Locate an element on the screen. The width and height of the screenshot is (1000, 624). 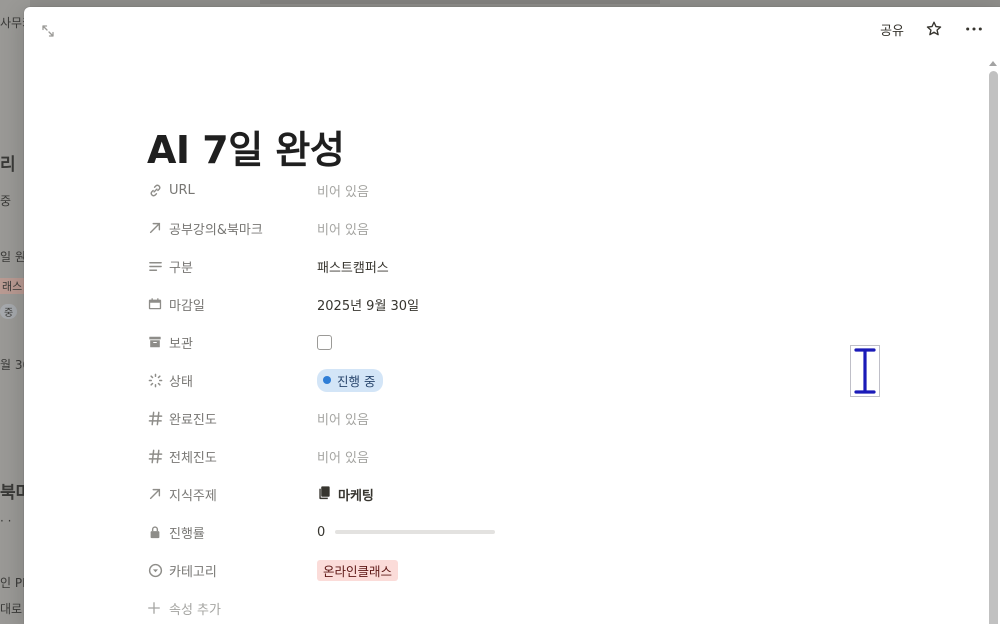
property-row: 진행률 0 is located at coordinates (497, 532).